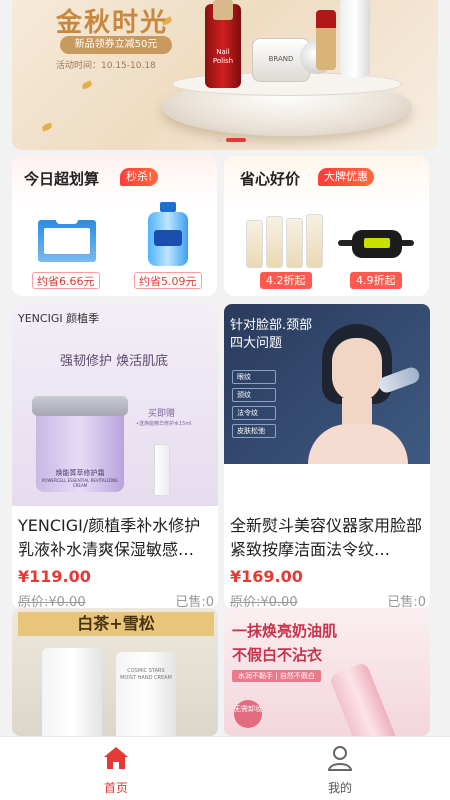 Image resolution: width=450 pixels, height=800 pixels. I want to click on box-sub: POWERCELL ESSENTIAL REVITALIZING CREAM, so click(80, 483).